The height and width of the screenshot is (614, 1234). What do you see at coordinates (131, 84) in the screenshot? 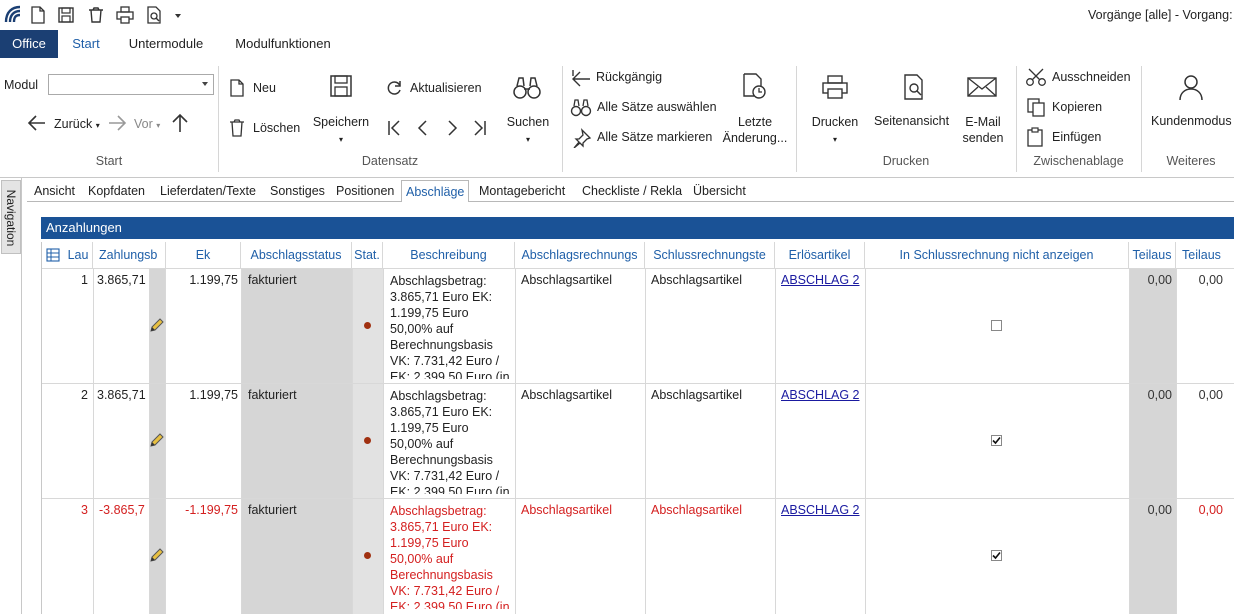
I see `modul-select` at bounding box center [131, 84].